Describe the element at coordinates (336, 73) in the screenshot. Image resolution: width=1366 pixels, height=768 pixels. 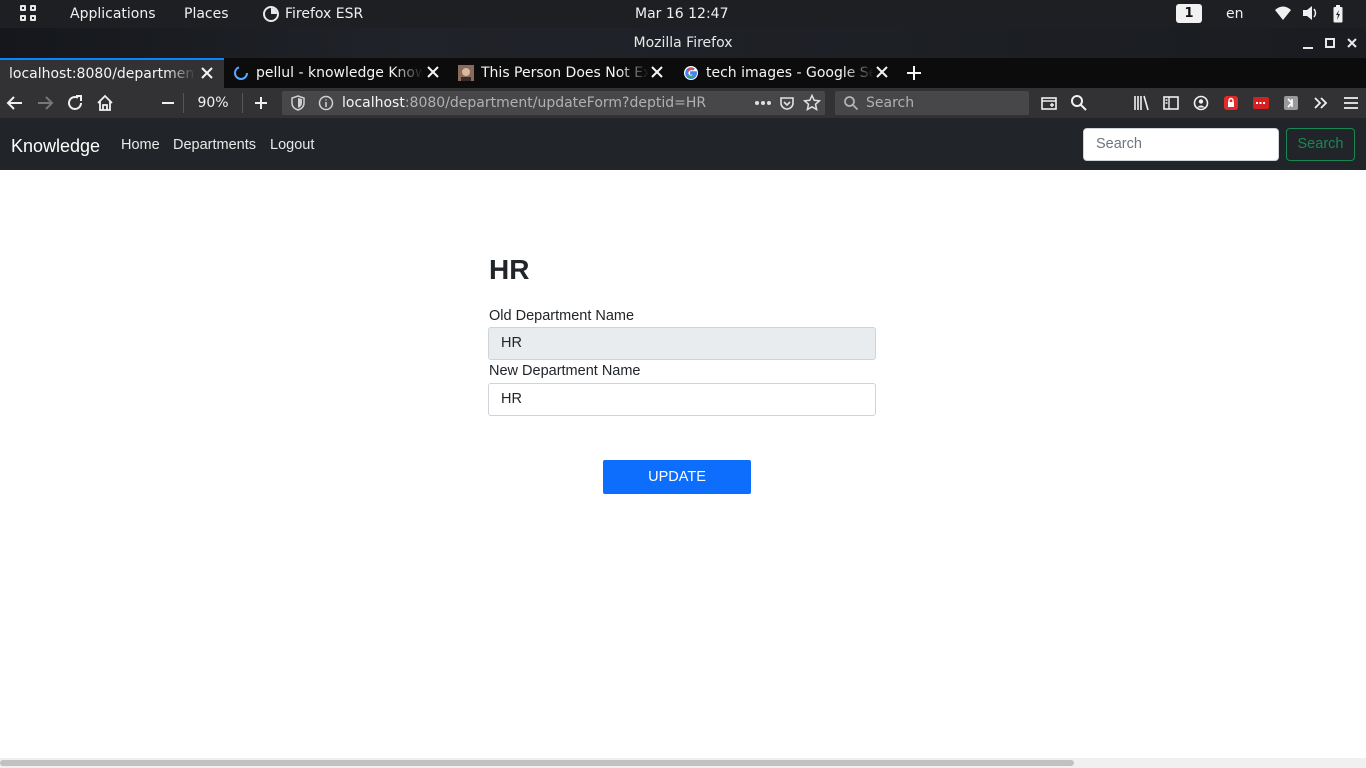
I see `tab-pellul-knowledge: pellul - knowledge Know` at that location.